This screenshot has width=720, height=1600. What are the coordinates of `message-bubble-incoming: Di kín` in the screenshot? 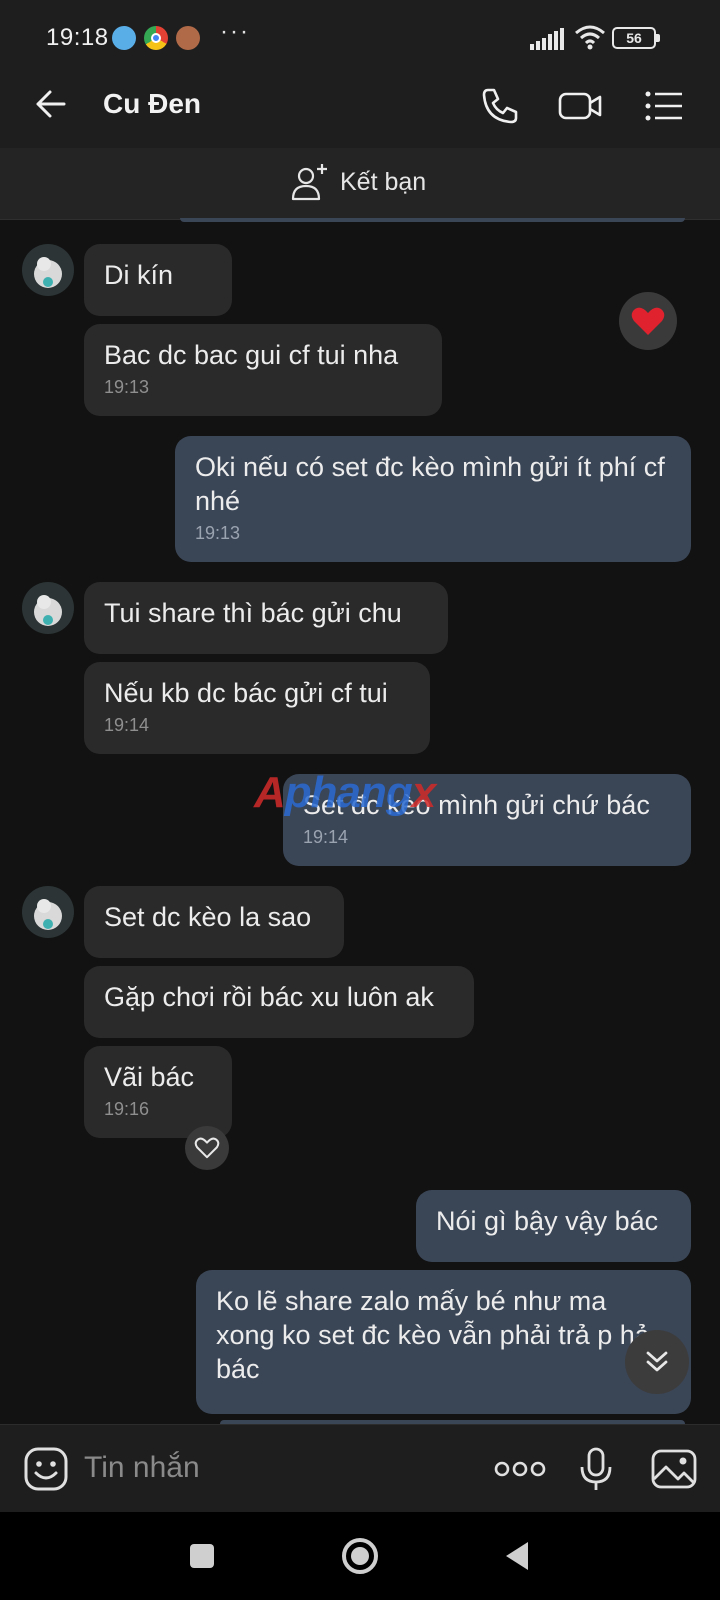 It's located at (158, 280).